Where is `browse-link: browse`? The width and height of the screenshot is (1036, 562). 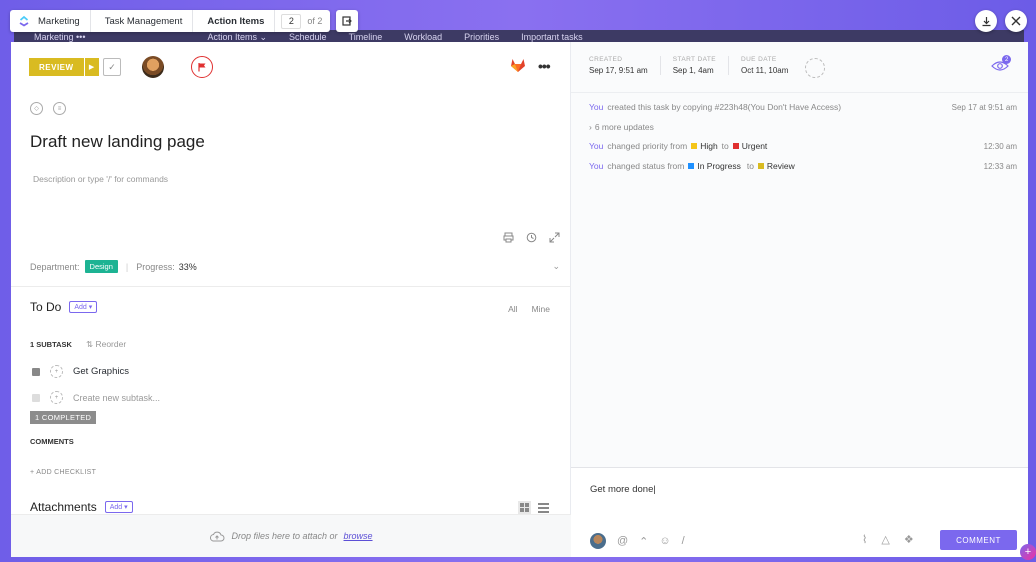 browse-link: browse is located at coordinates (358, 536).